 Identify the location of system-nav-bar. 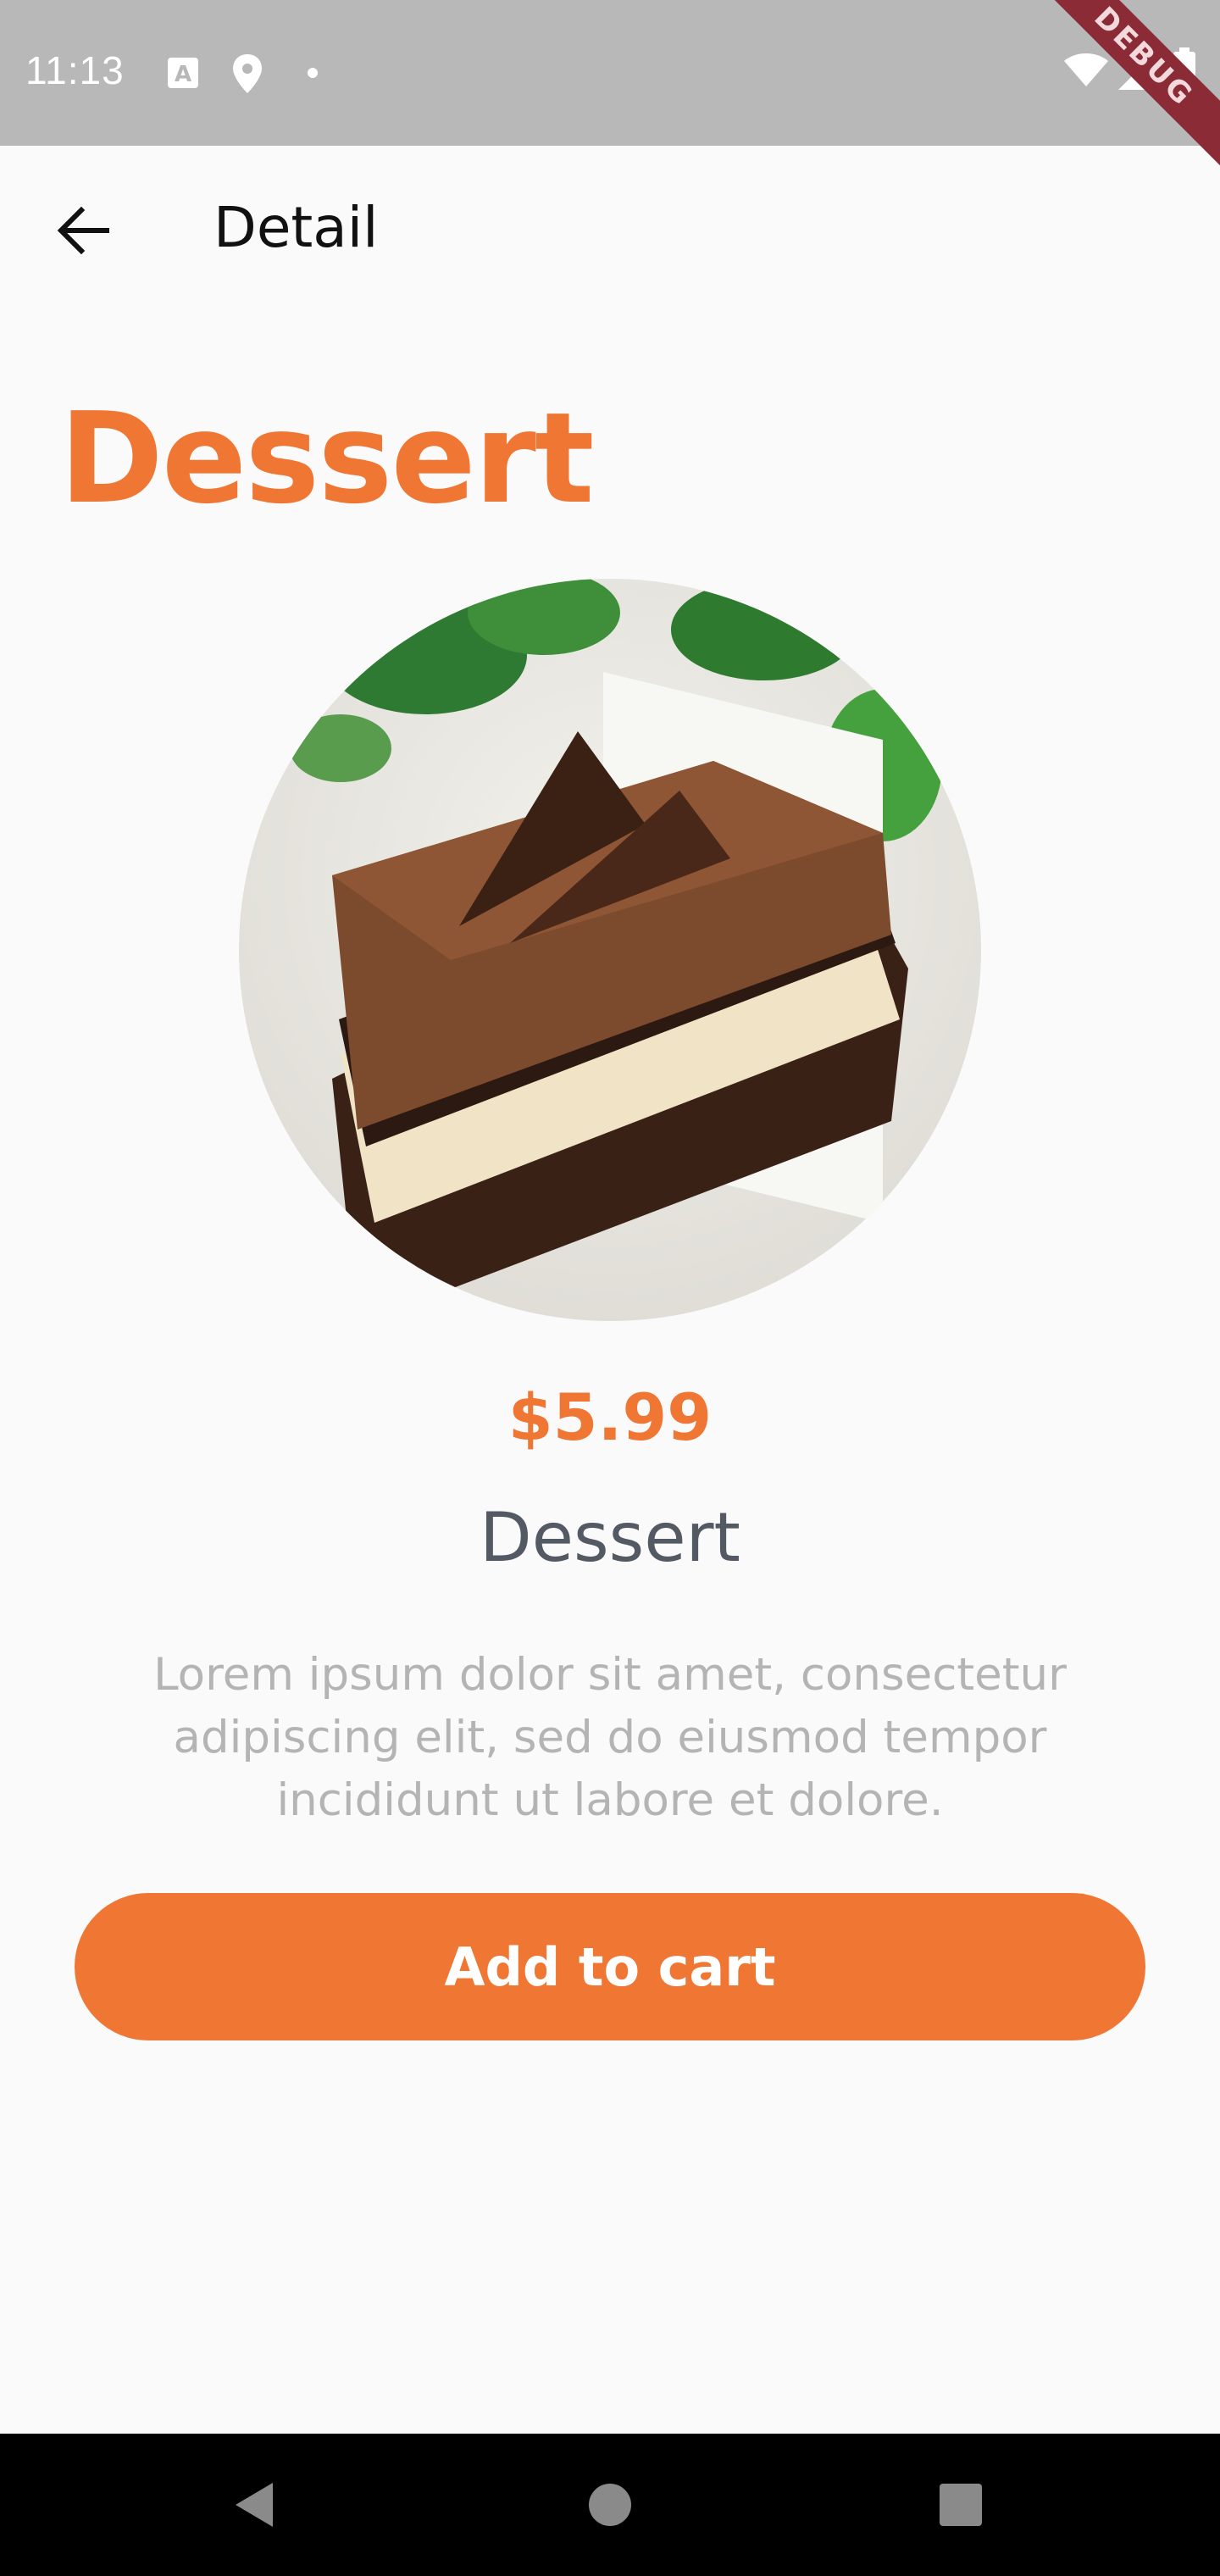
(610, 2505).